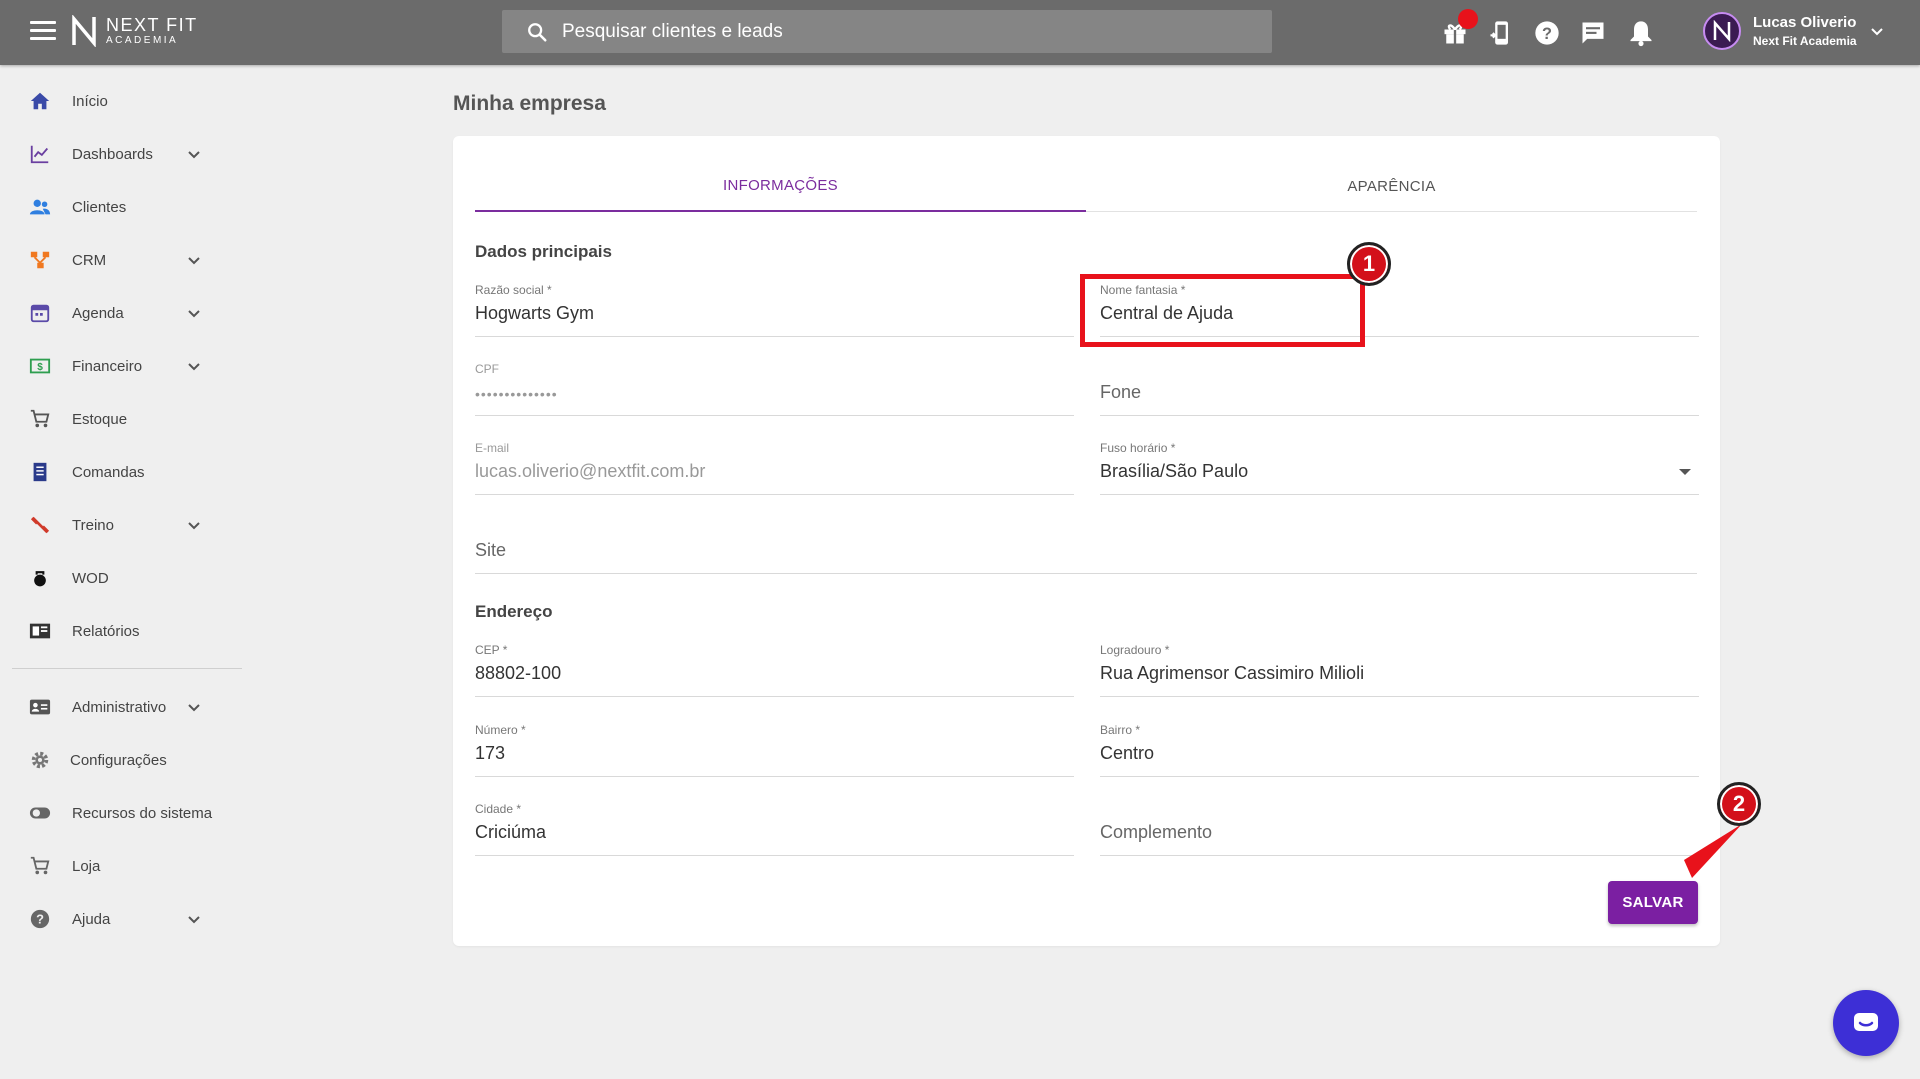 This screenshot has height=1079, width=1920. I want to click on money-icon: $, so click(40, 366).